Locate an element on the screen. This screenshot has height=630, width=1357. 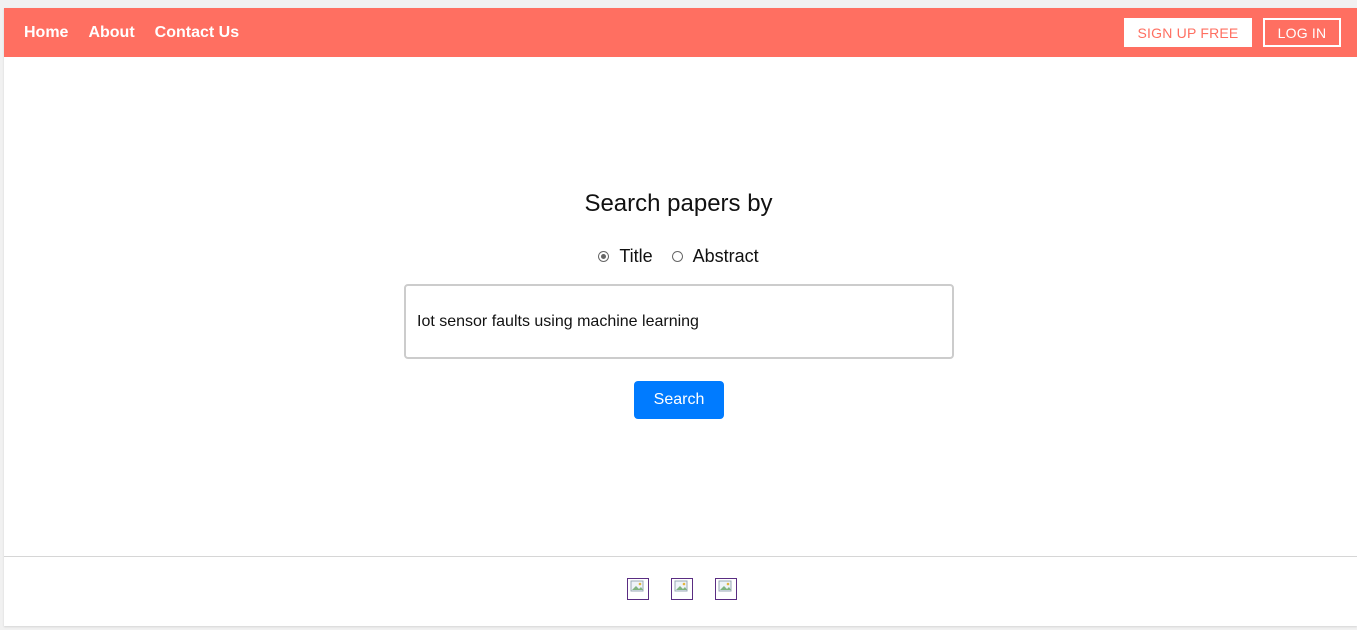
nav-link-contact: Contact Us is located at coordinates (197, 33).